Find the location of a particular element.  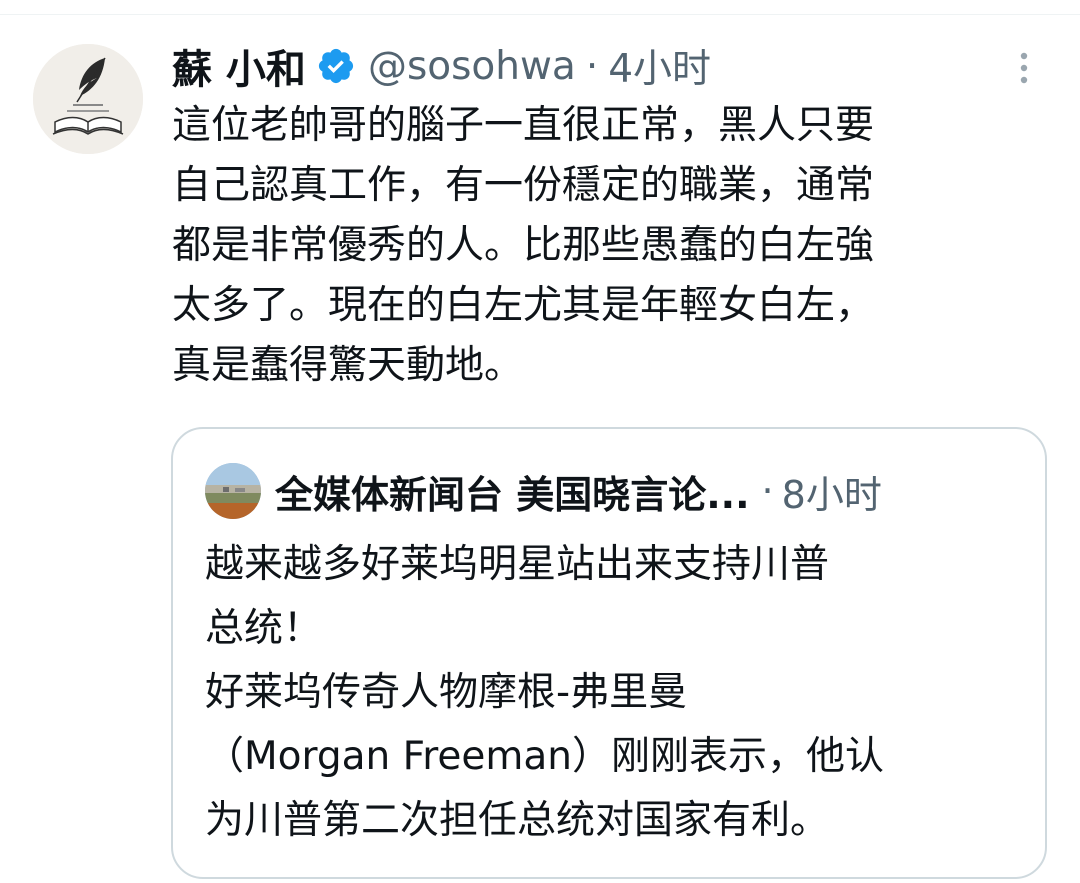

more-options-icon is located at coordinates (1024, 68).